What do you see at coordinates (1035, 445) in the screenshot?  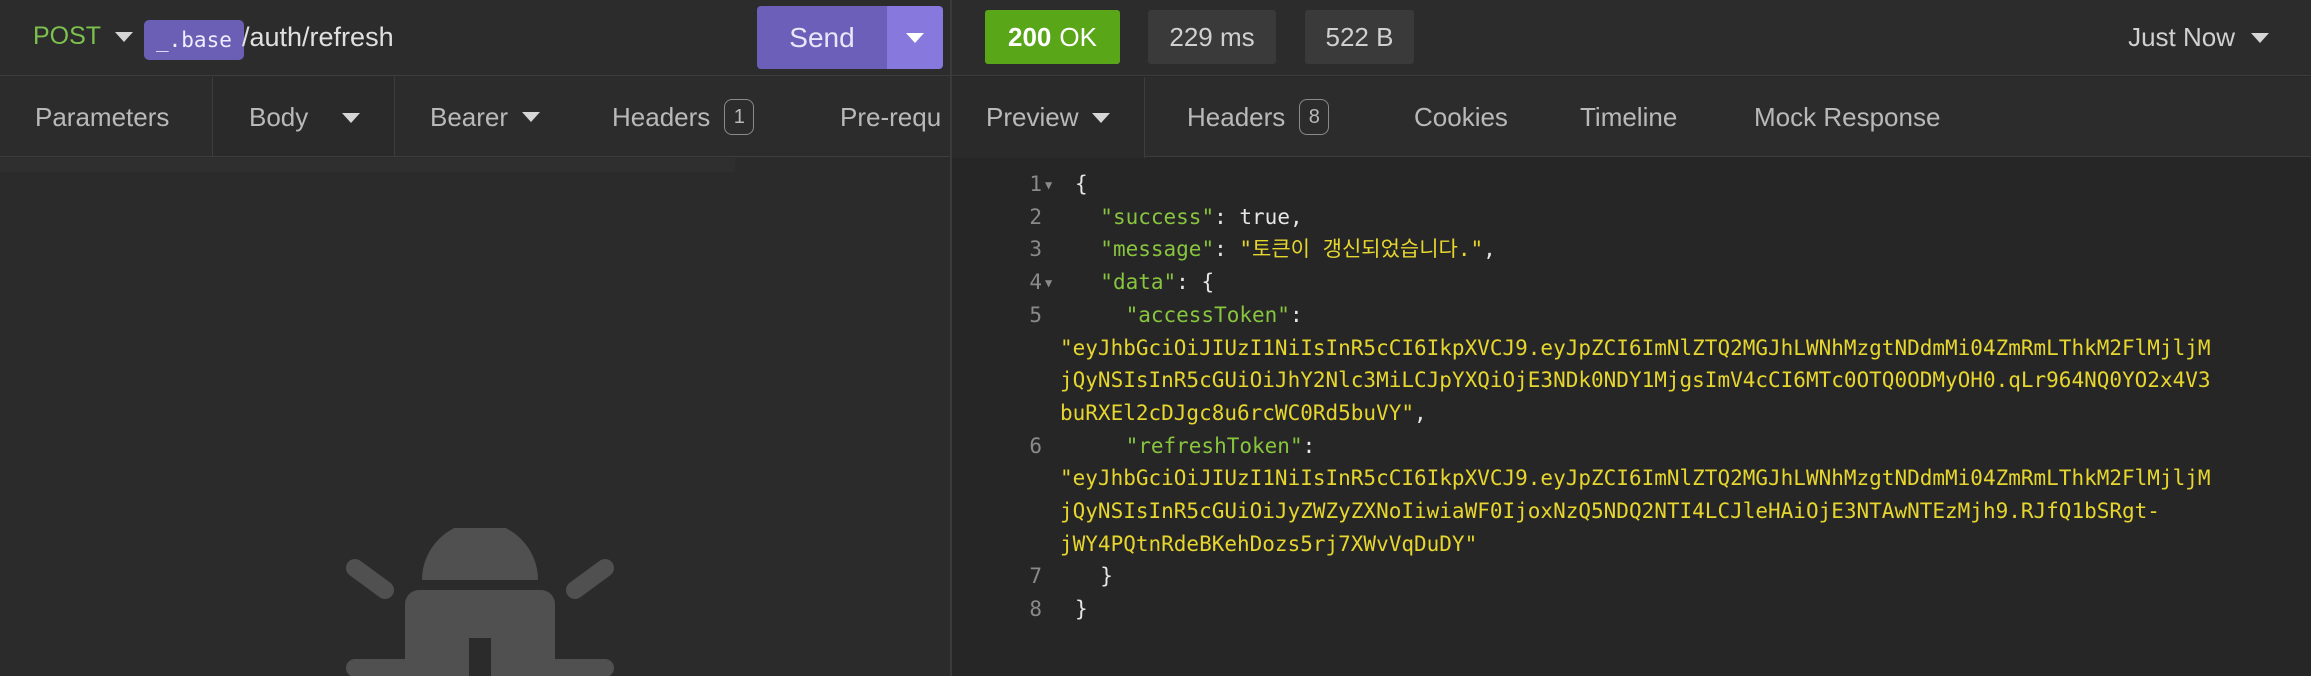 I see `line-number: 6` at bounding box center [1035, 445].